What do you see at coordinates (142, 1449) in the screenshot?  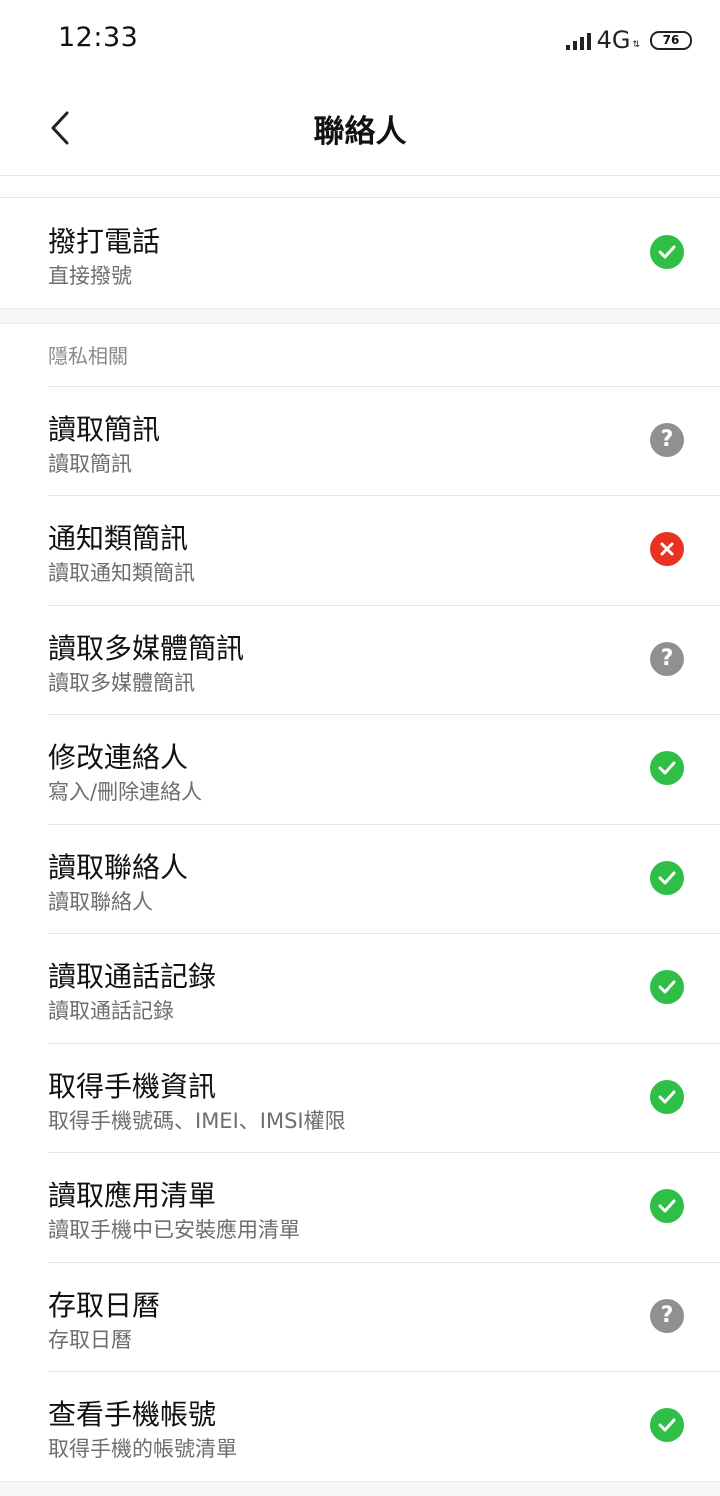 I see `permission-subtitle: 取得手機的帳號清單` at bounding box center [142, 1449].